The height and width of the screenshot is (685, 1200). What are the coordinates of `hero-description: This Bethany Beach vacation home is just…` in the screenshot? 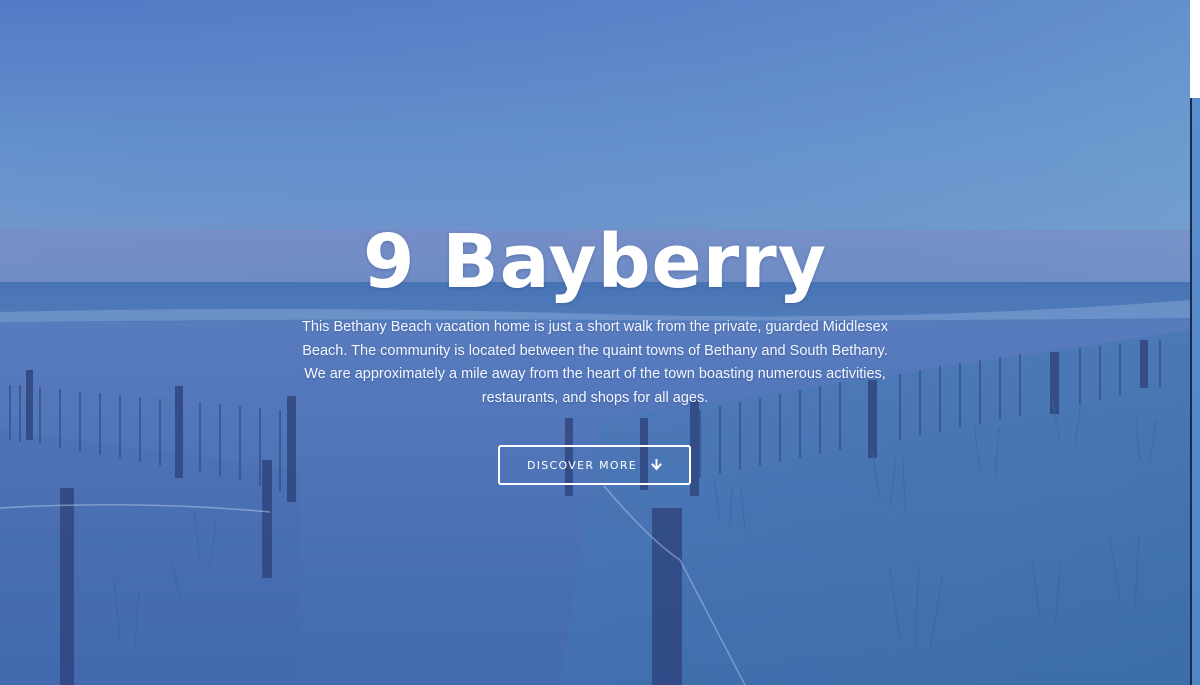 It's located at (595, 363).